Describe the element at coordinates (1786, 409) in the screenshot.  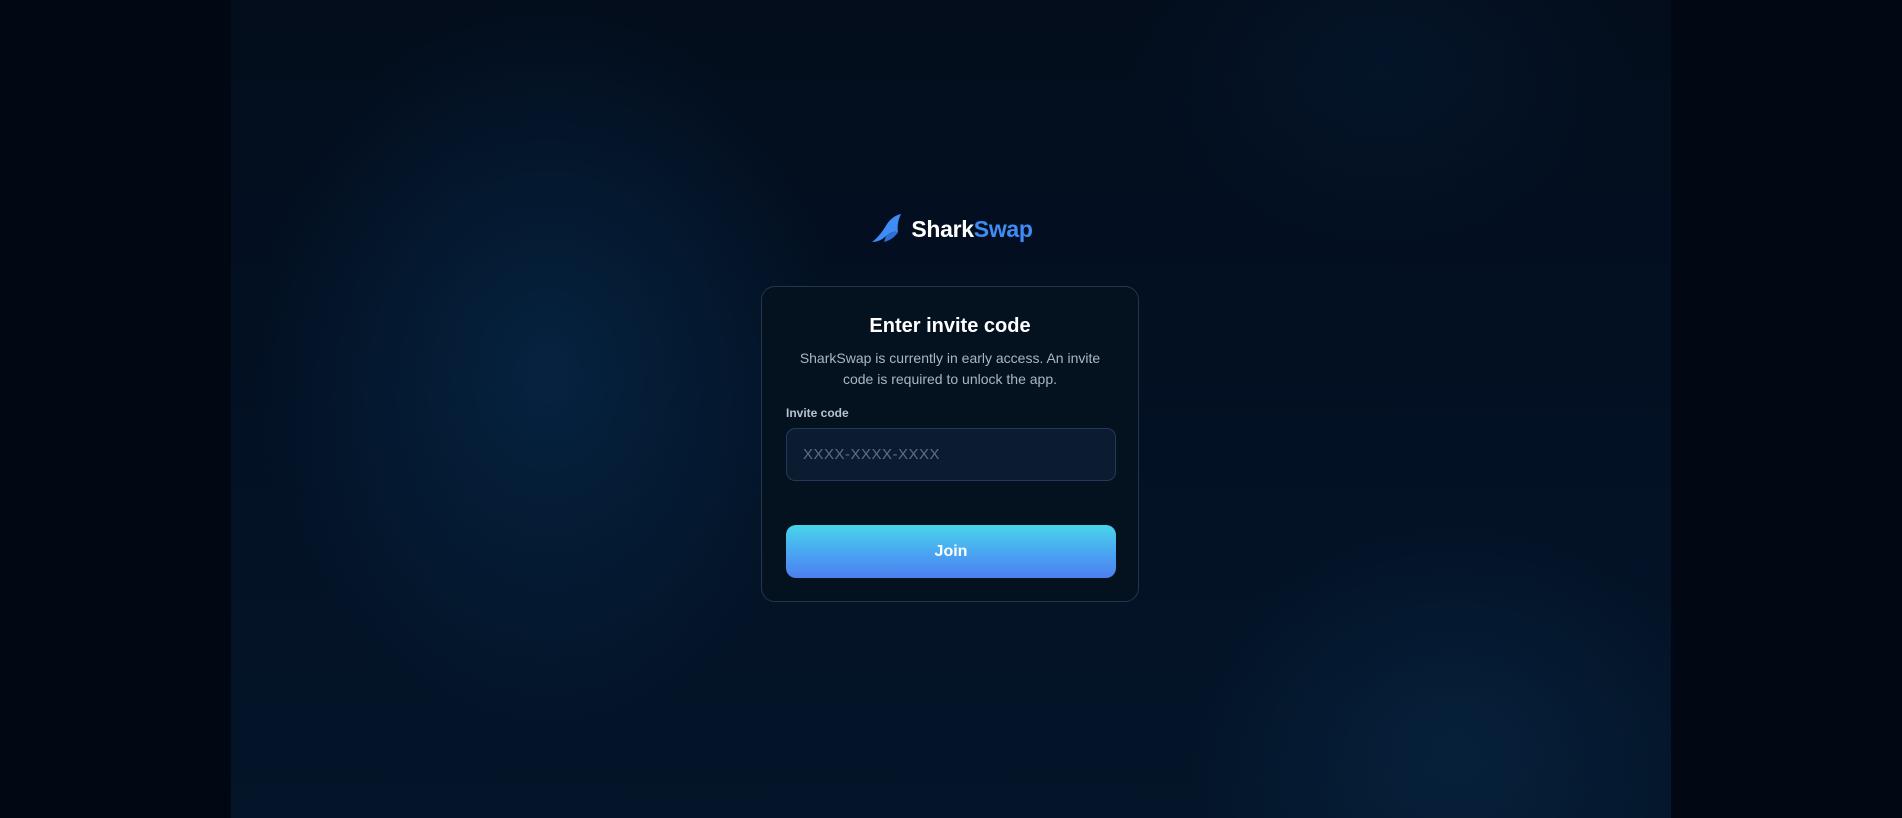
I see `background-right-panel` at that location.